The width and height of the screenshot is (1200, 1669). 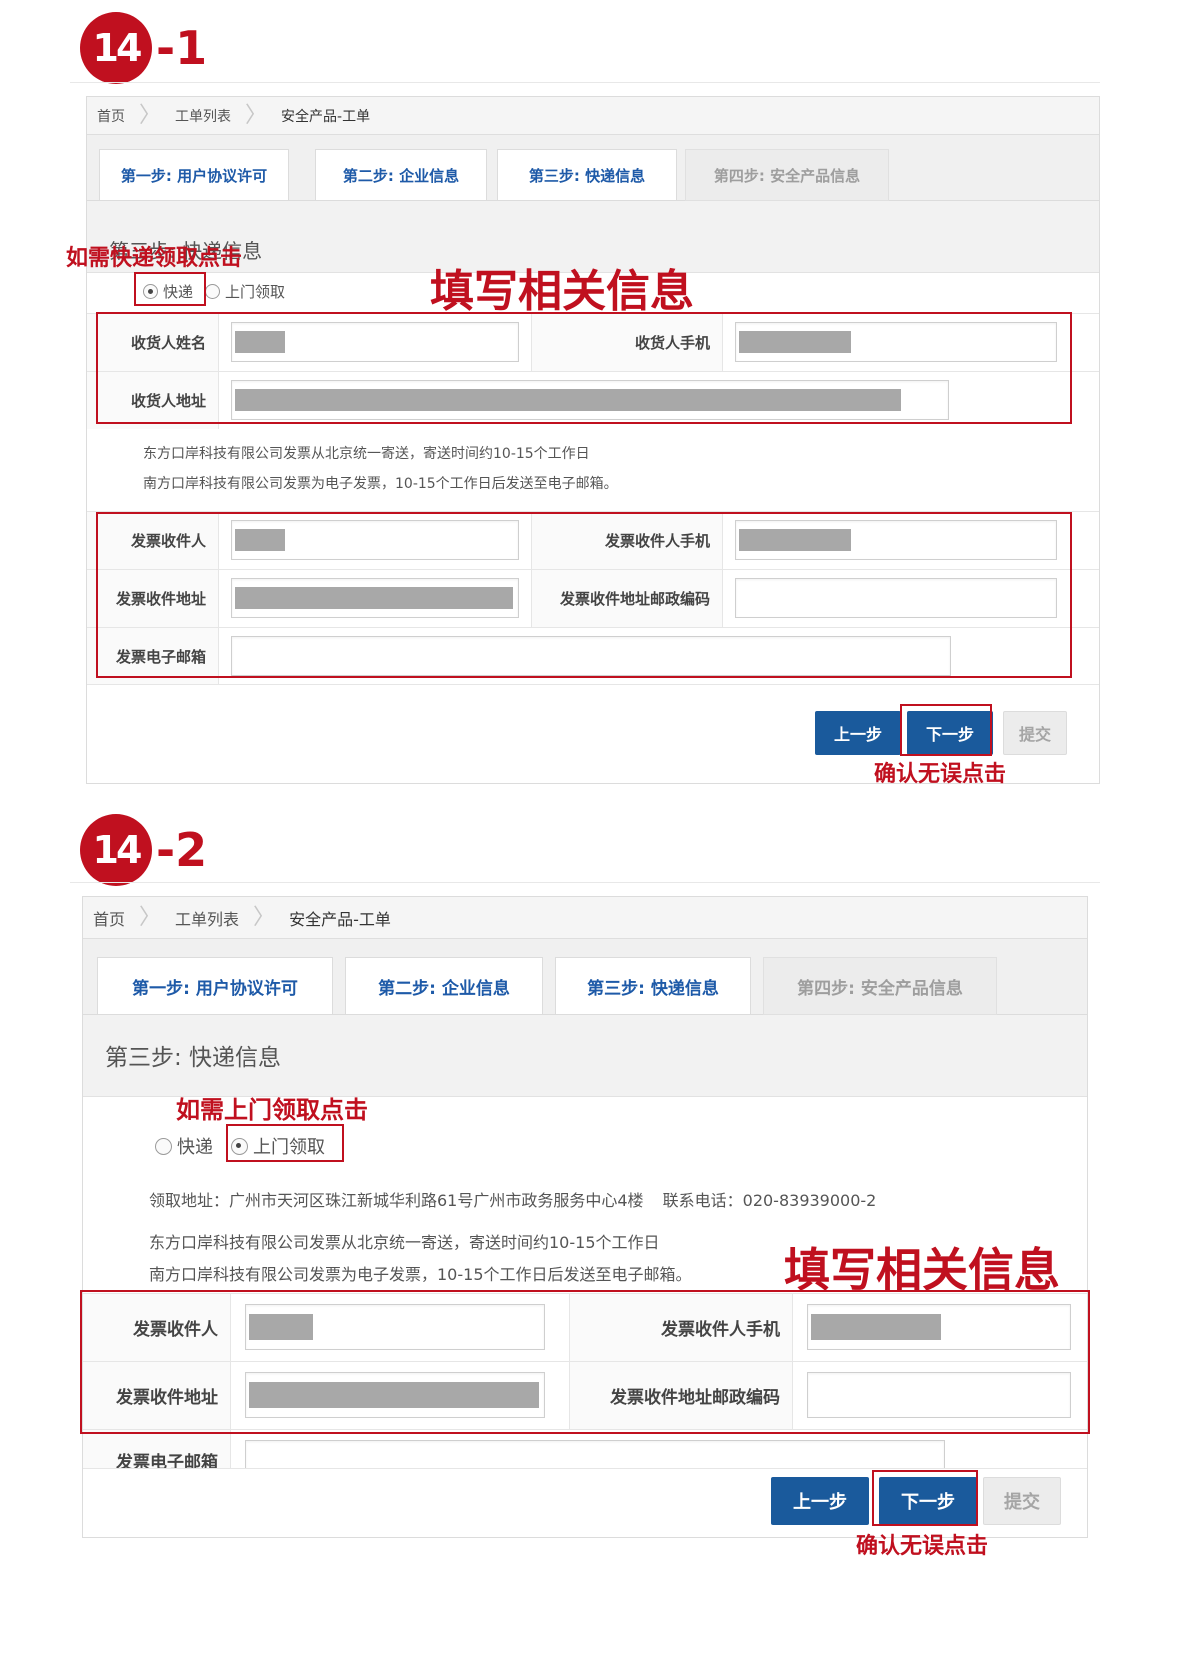 I want to click on receiver-address-label: 收货人地址, so click(x=153, y=400).